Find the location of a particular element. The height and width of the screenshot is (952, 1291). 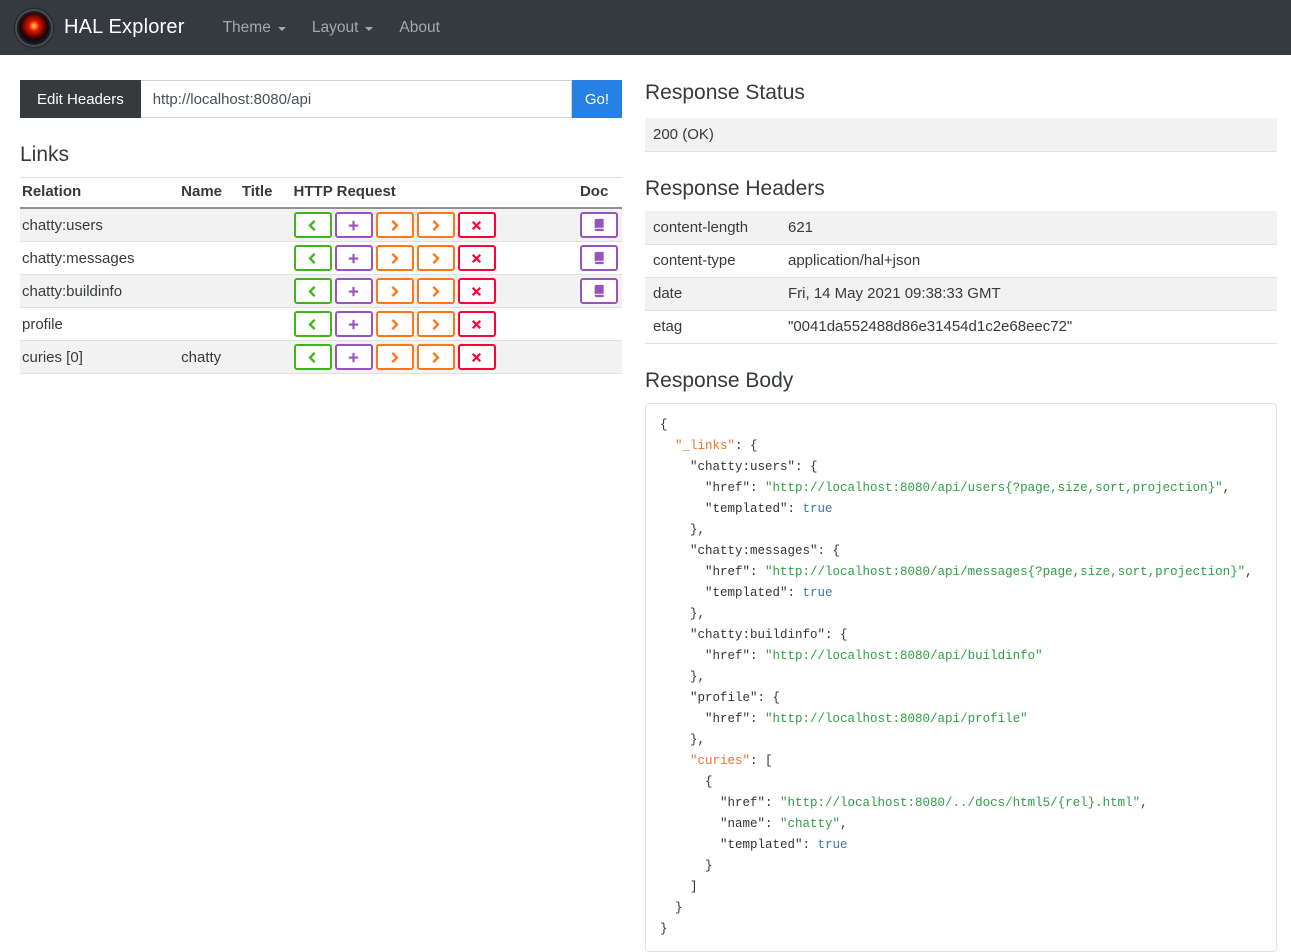

nav-menu: Theme Layout About is located at coordinates (318, 28).